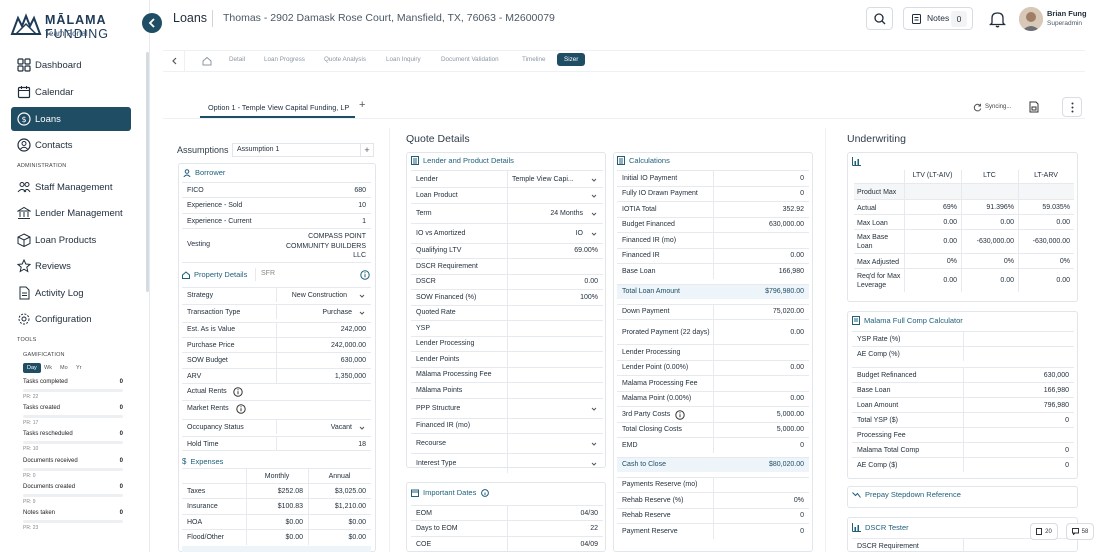  Describe the element at coordinates (571, 59) in the screenshot. I see `tab-sizer: Sizer` at that location.